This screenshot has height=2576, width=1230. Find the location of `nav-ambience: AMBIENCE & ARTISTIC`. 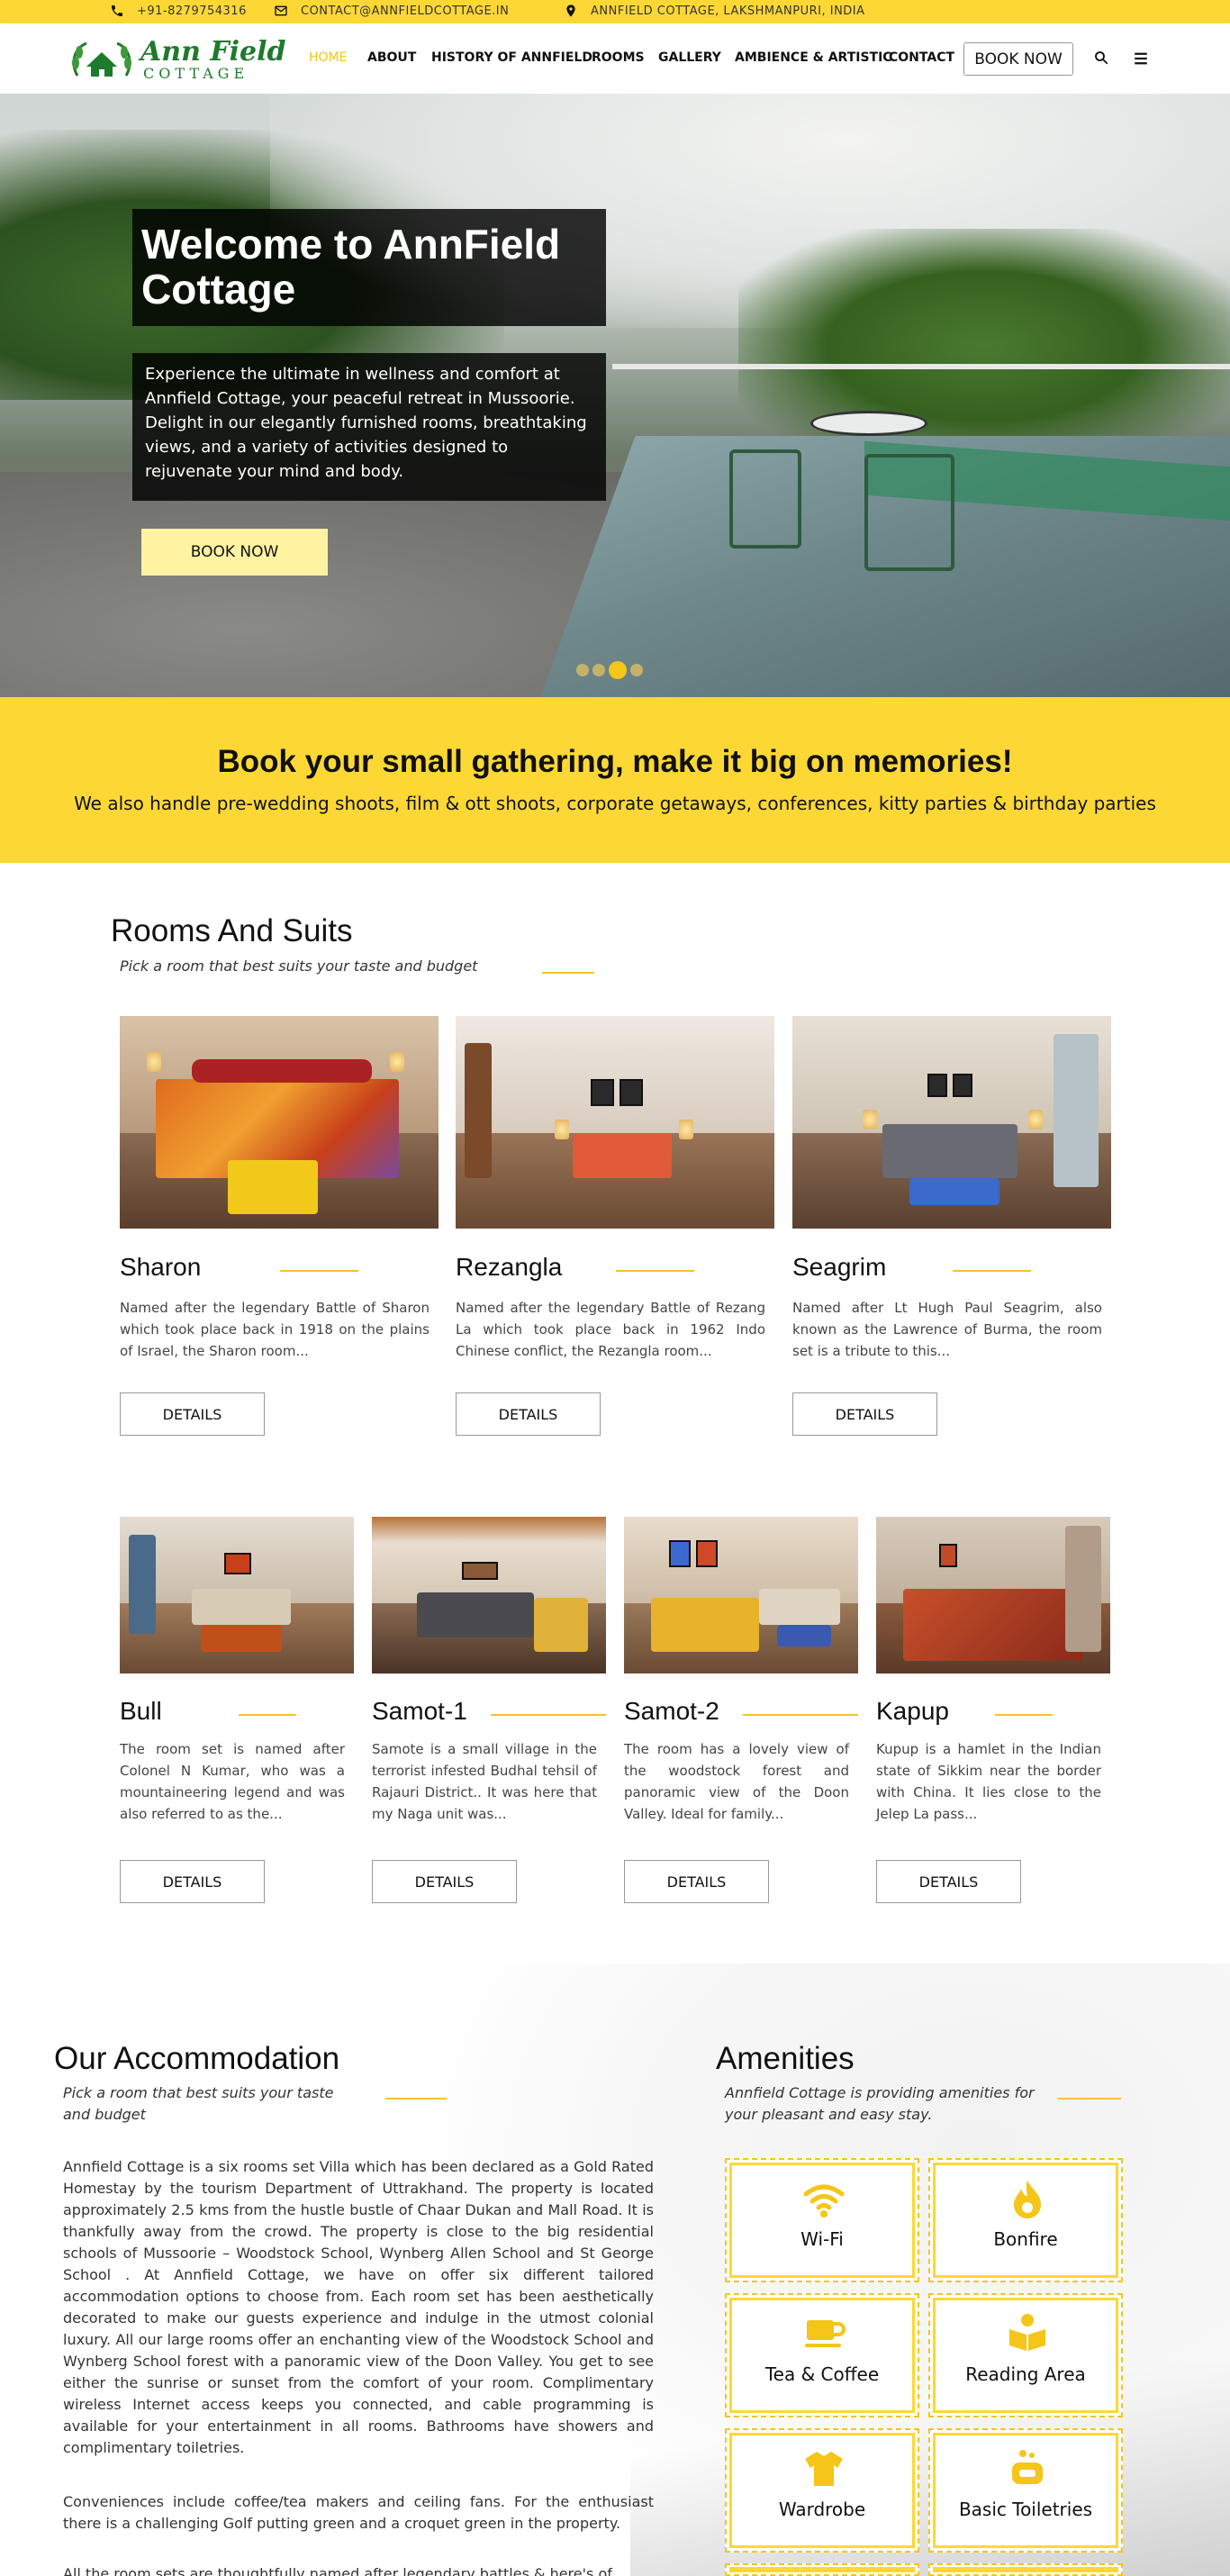

nav-ambience: AMBIENCE & ARTISTIC is located at coordinates (813, 57).